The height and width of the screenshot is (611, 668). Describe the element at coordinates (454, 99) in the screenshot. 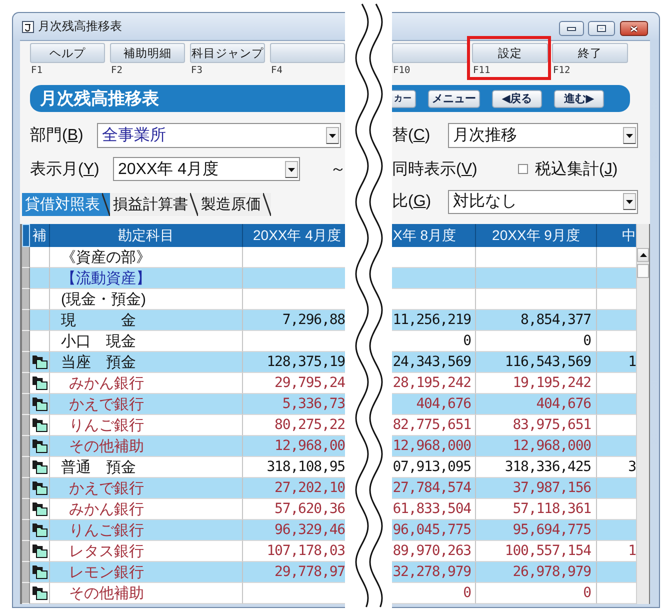

I see `toolbar-button: メニュー` at that location.